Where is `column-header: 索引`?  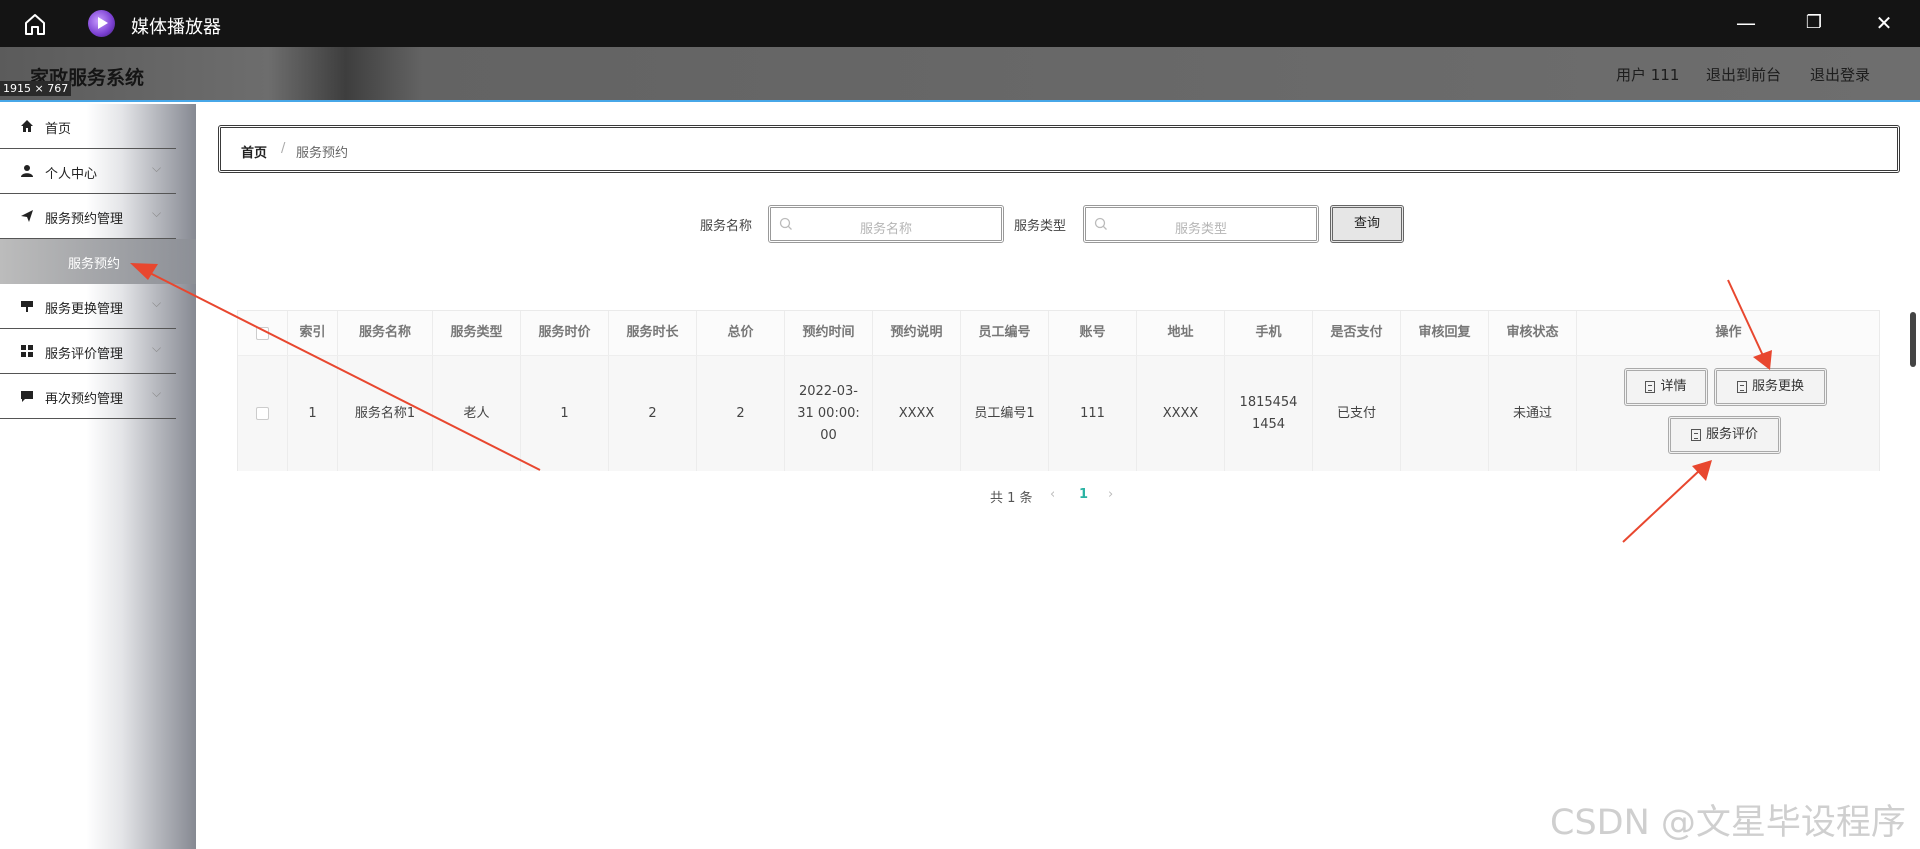
column-header: 索引 is located at coordinates (313, 333).